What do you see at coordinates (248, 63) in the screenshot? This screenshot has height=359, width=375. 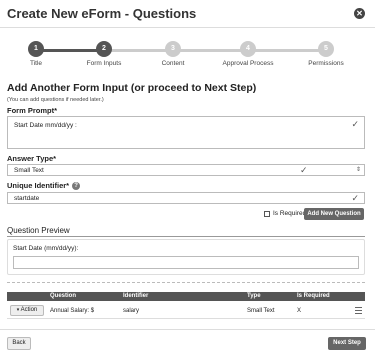 I see `wizard-step-label: Approval Process` at bounding box center [248, 63].